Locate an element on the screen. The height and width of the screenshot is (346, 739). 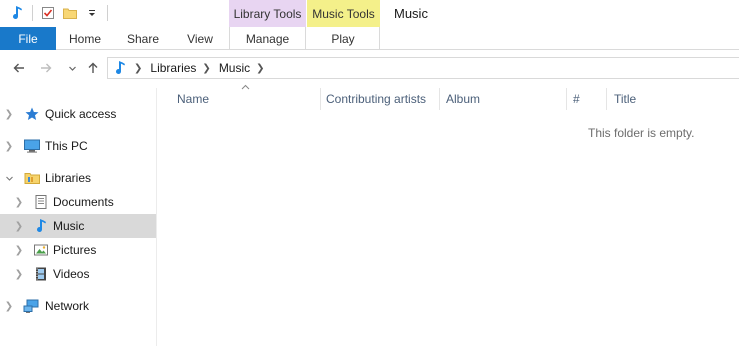
tab-home: Home is located at coordinates (85, 38).